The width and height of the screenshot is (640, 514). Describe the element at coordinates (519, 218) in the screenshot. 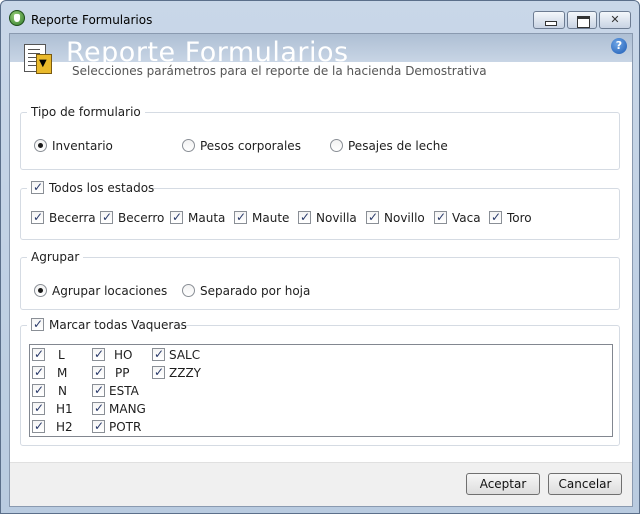

I see `checkbox-toro-label: Toro` at that location.